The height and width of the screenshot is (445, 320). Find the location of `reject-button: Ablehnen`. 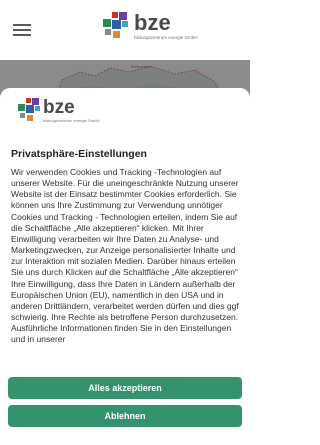

reject-button: Ablehnen is located at coordinates (125, 416).